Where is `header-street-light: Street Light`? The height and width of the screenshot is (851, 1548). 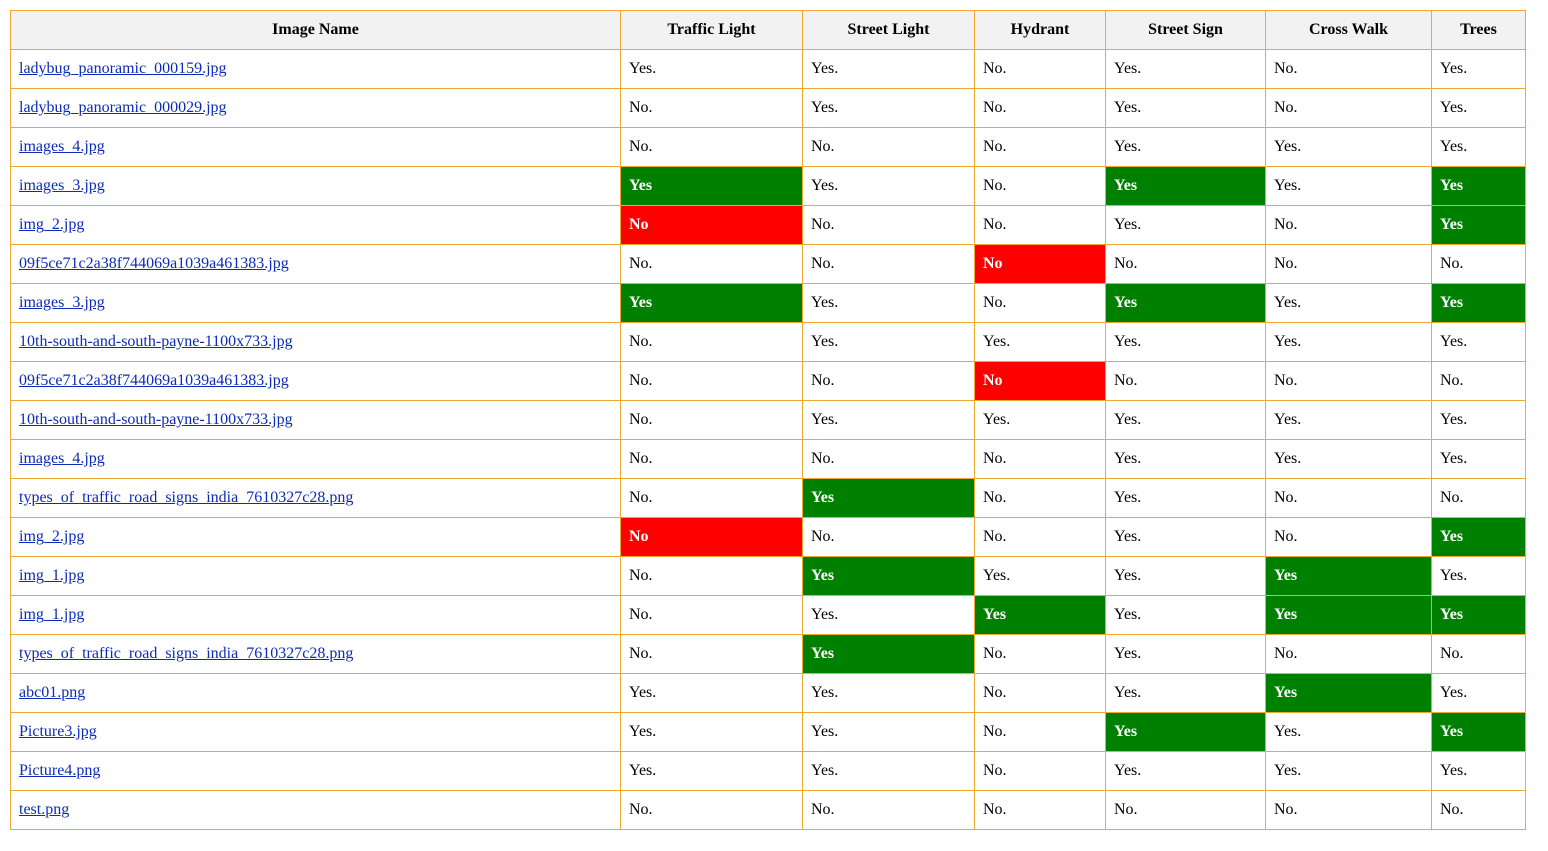 header-street-light: Street Light is located at coordinates (888, 30).